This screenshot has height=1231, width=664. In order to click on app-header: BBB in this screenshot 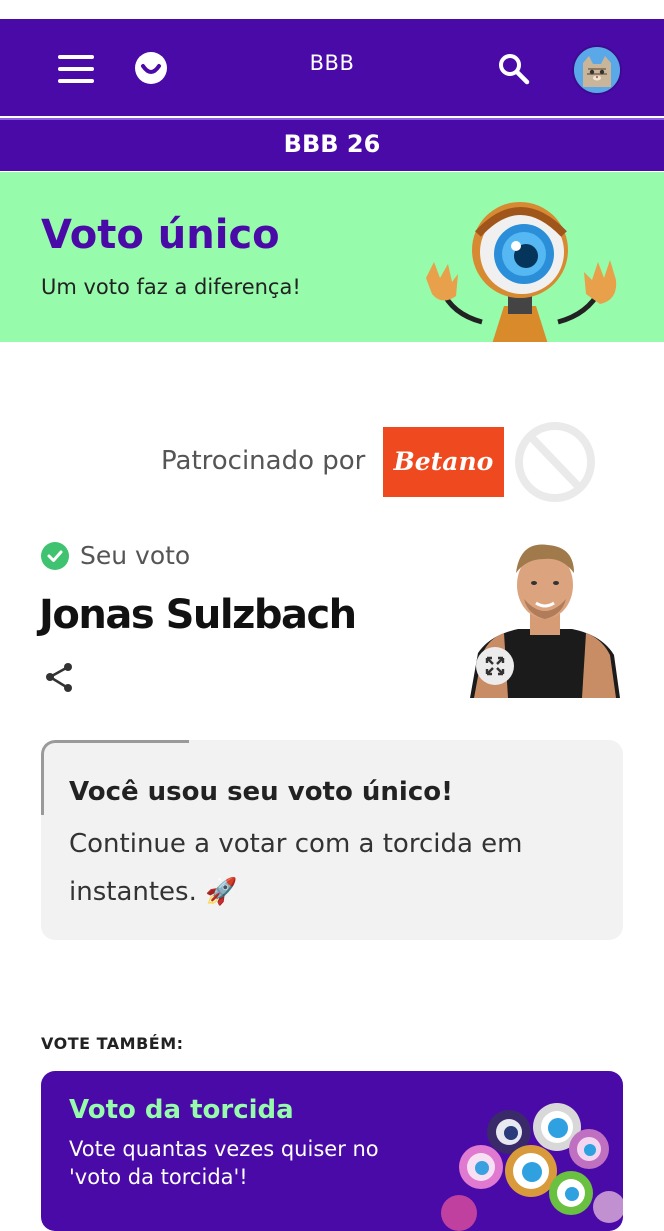, I will do `click(332, 67)`.